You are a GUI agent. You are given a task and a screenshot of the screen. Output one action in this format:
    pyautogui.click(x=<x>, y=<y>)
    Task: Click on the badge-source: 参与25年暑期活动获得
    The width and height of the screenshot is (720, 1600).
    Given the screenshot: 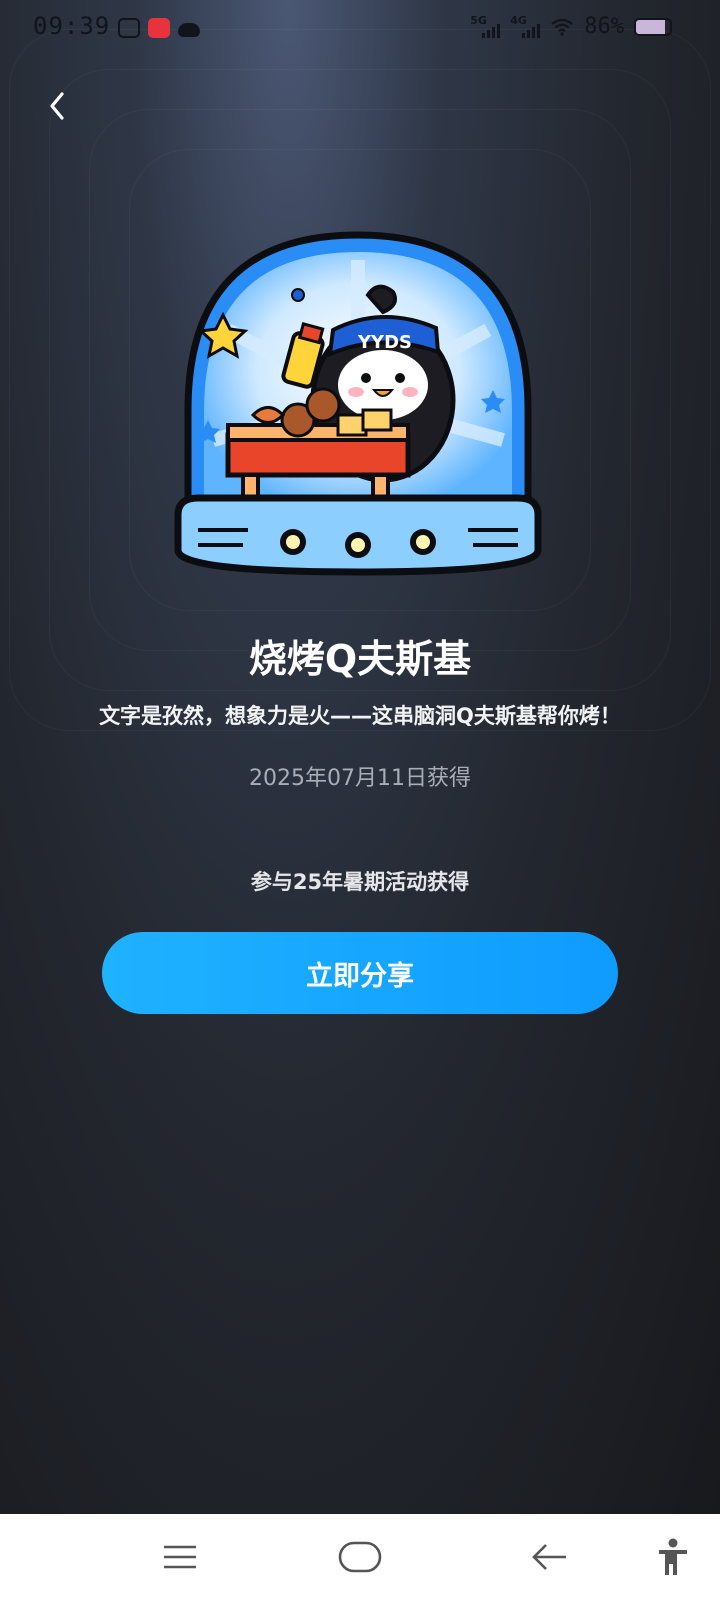 What is the action you would take?
    pyautogui.click(x=360, y=882)
    